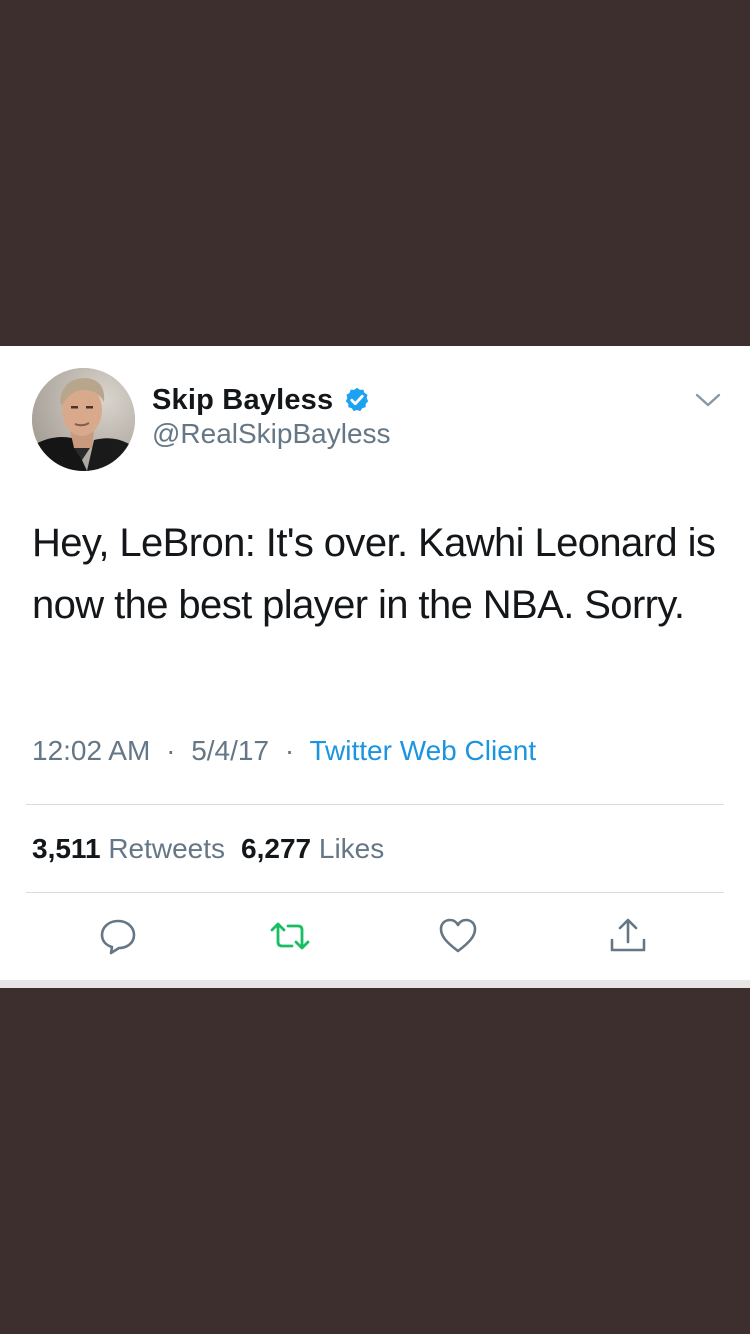 The height and width of the screenshot is (1334, 750). Describe the element at coordinates (91, 750) in the screenshot. I see `tweet-time: 12:02 AM` at that location.